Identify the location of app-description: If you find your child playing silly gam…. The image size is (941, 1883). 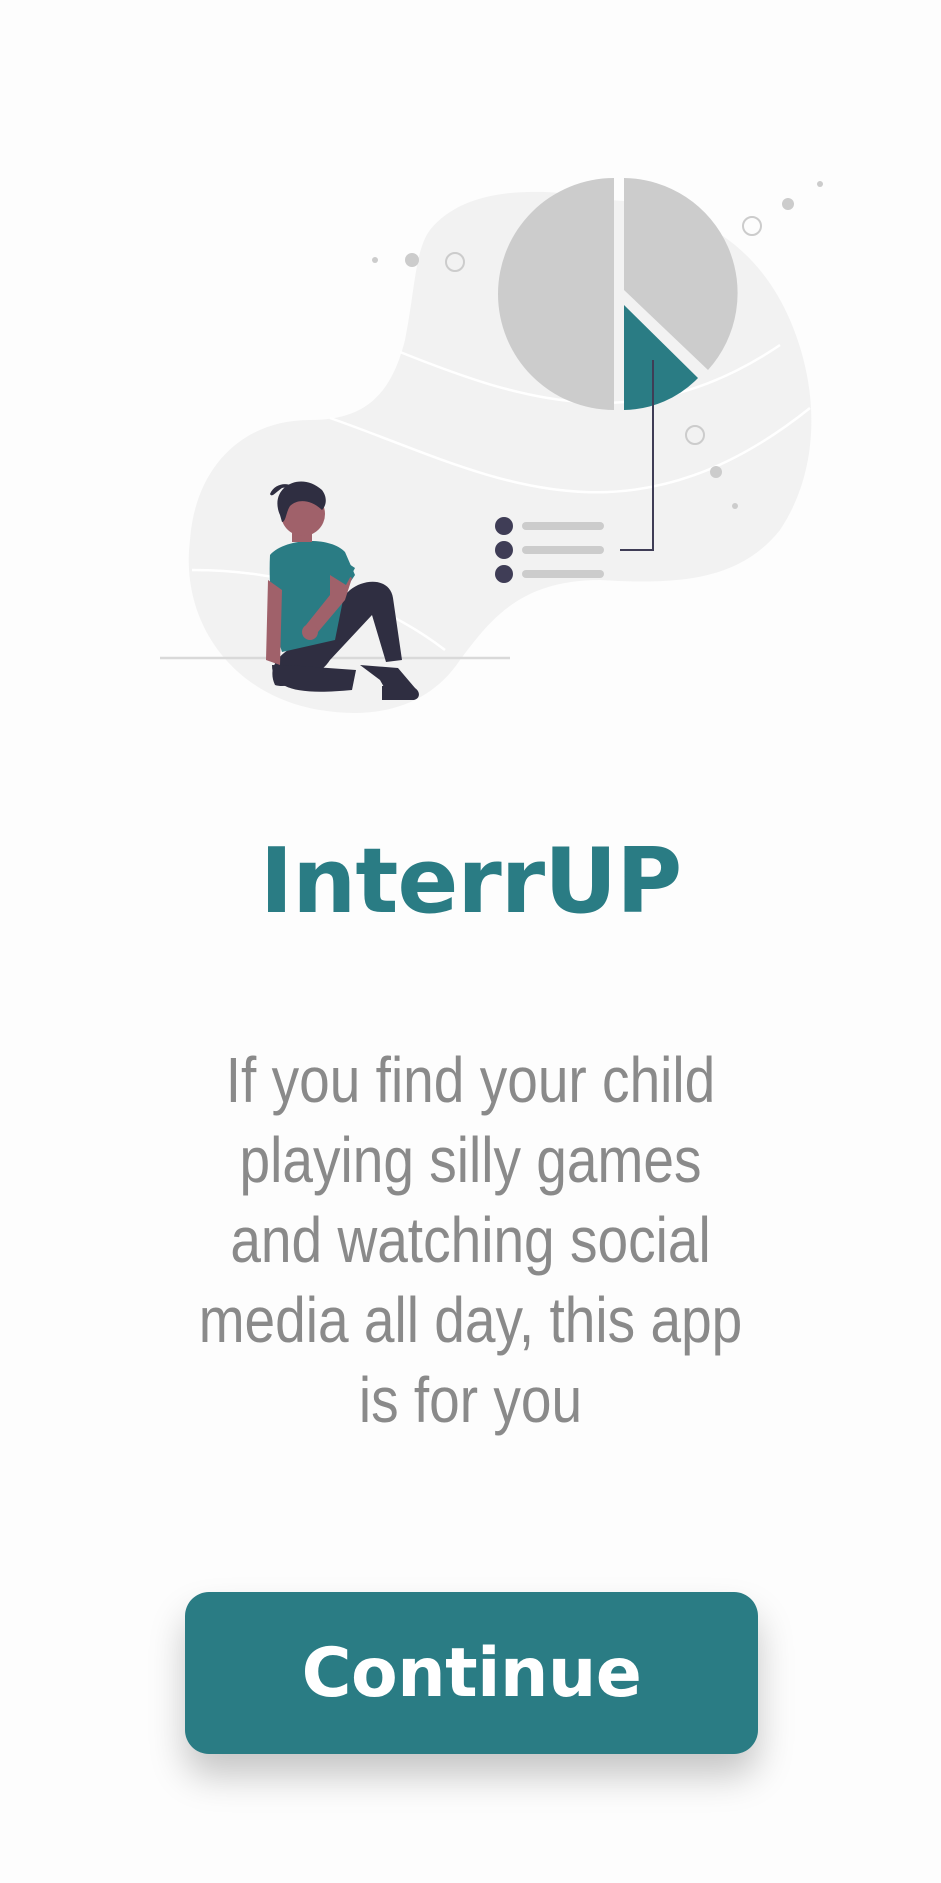
(470, 1240).